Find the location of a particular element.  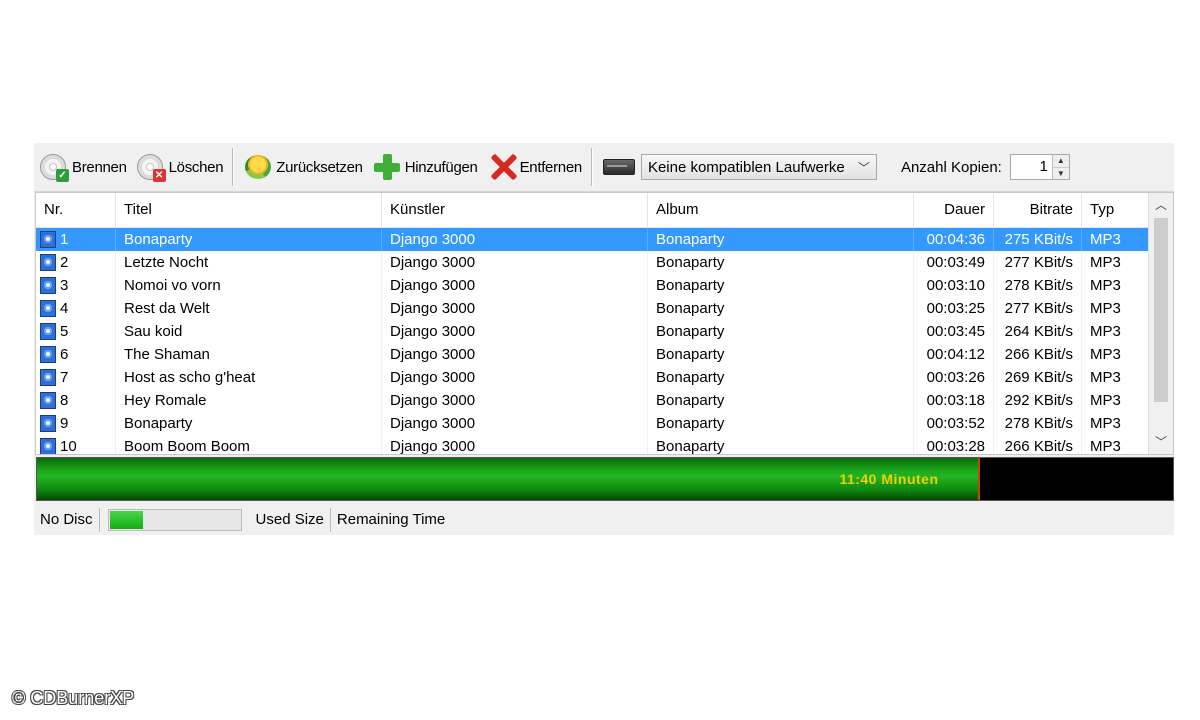

stepper-arrows: ▲ ▼ is located at coordinates (1060, 167).